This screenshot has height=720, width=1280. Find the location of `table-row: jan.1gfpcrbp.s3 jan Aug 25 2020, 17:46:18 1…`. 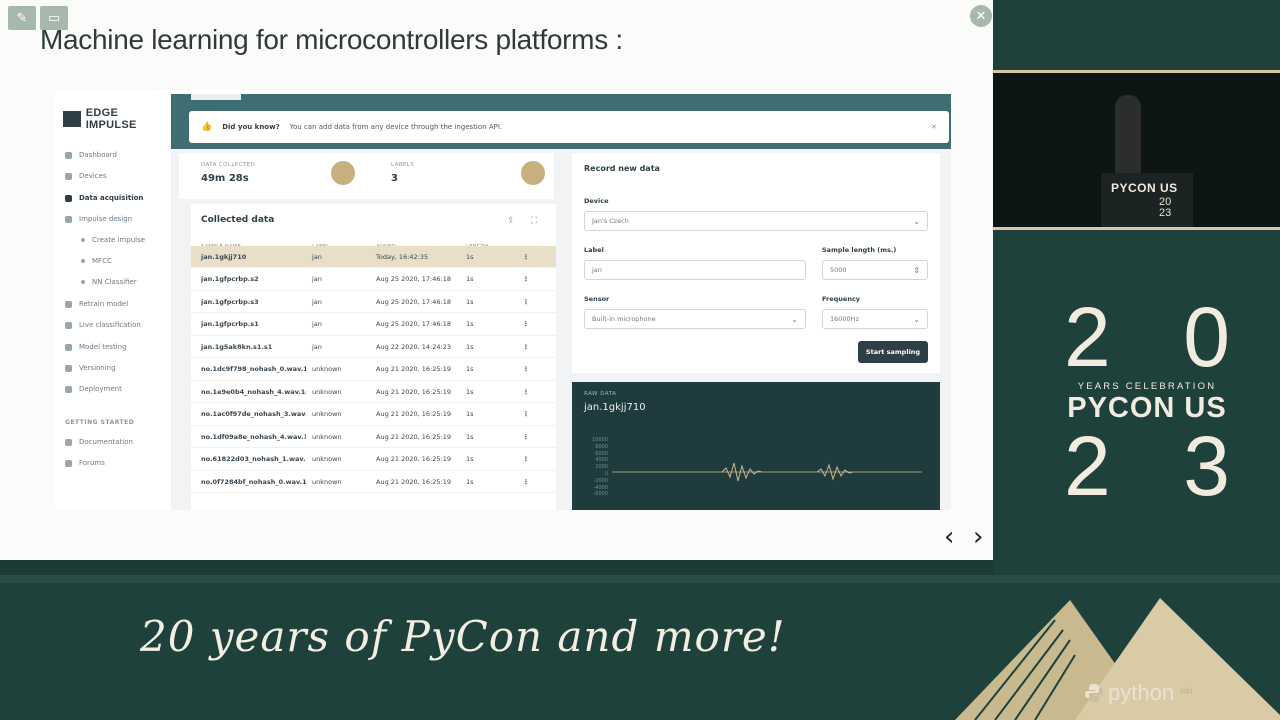

table-row: jan.1gfpcrbp.s3 jan Aug 25 2020, 17:46:18 1… is located at coordinates (373, 302).